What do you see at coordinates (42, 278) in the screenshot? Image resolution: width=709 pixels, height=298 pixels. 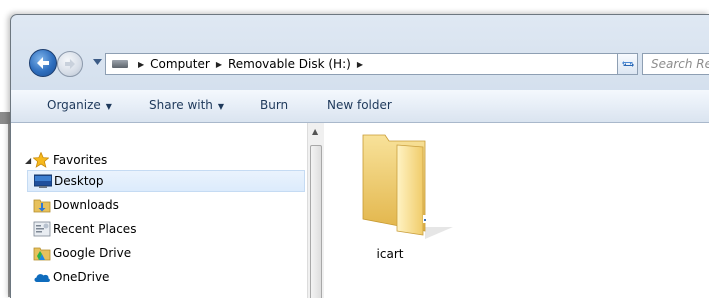 I see `onedrive-icon` at bounding box center [42, 278].